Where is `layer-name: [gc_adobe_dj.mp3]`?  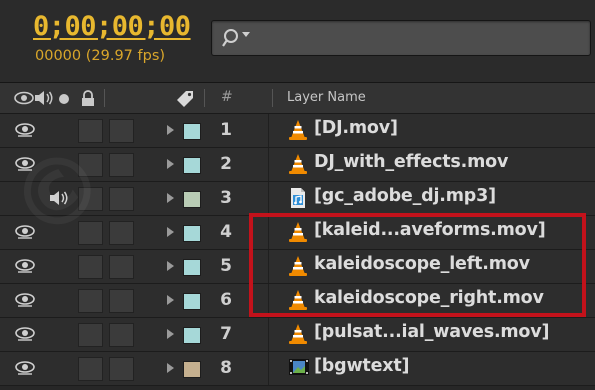 layer-name: [gc_adobe_dj.mp3] is located at coordinates (405, 196).